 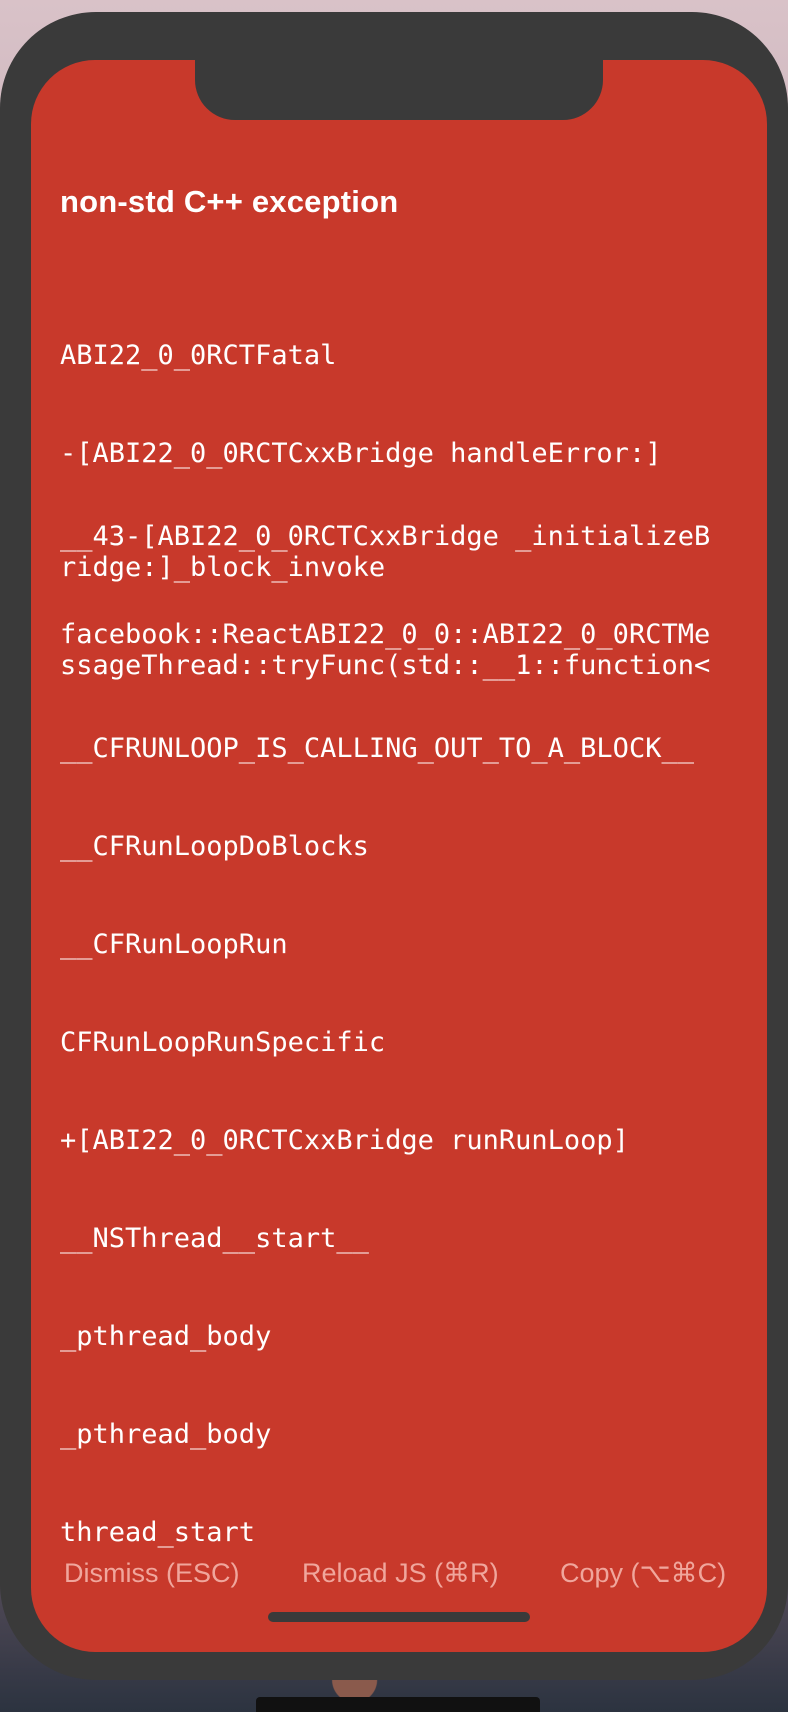 What do you see at coordinates (398, 1704) in the screenshot?
I see `dock-edge` at bounding box center [398, 1704].